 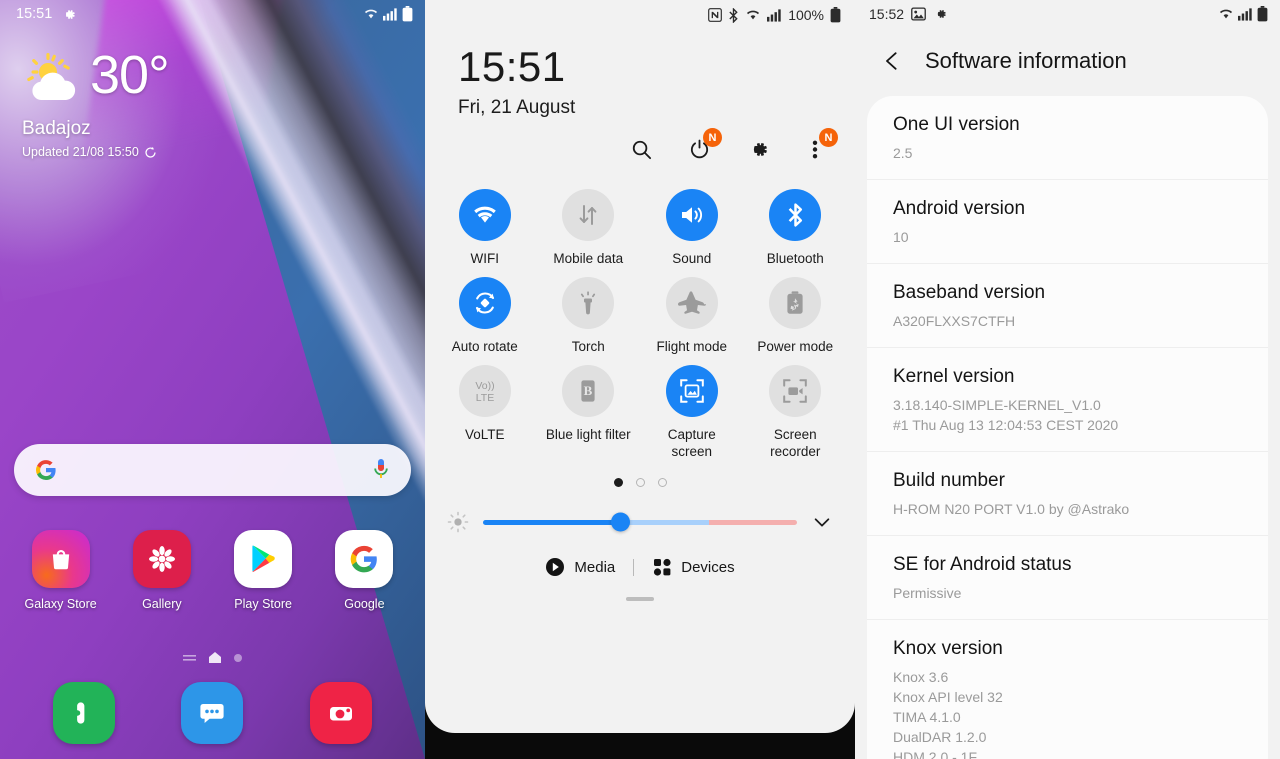 What do you see at coordinates (555, 567) in the screenshot?
I see `play-circle-icon` at bounding box center [555, 567].